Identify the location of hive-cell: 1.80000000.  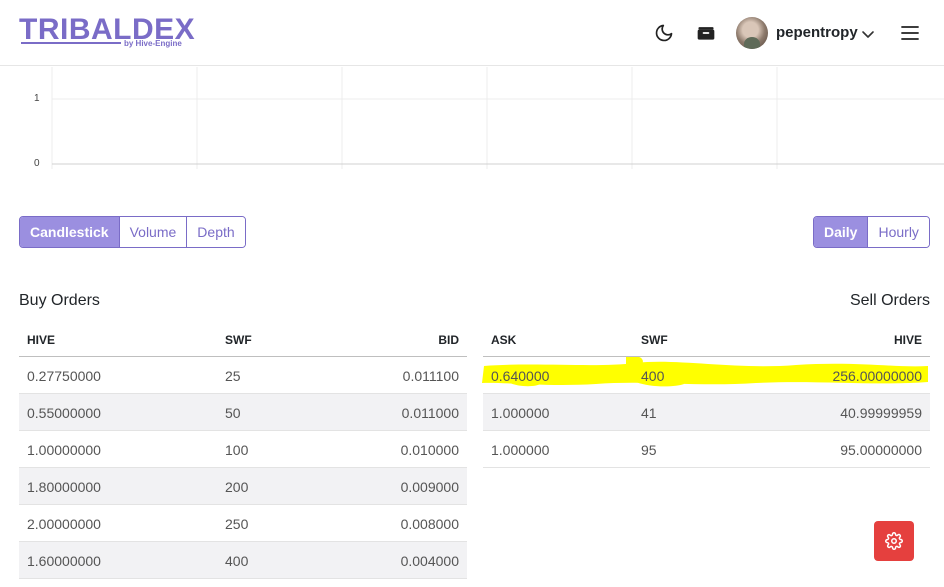
(64, 487).